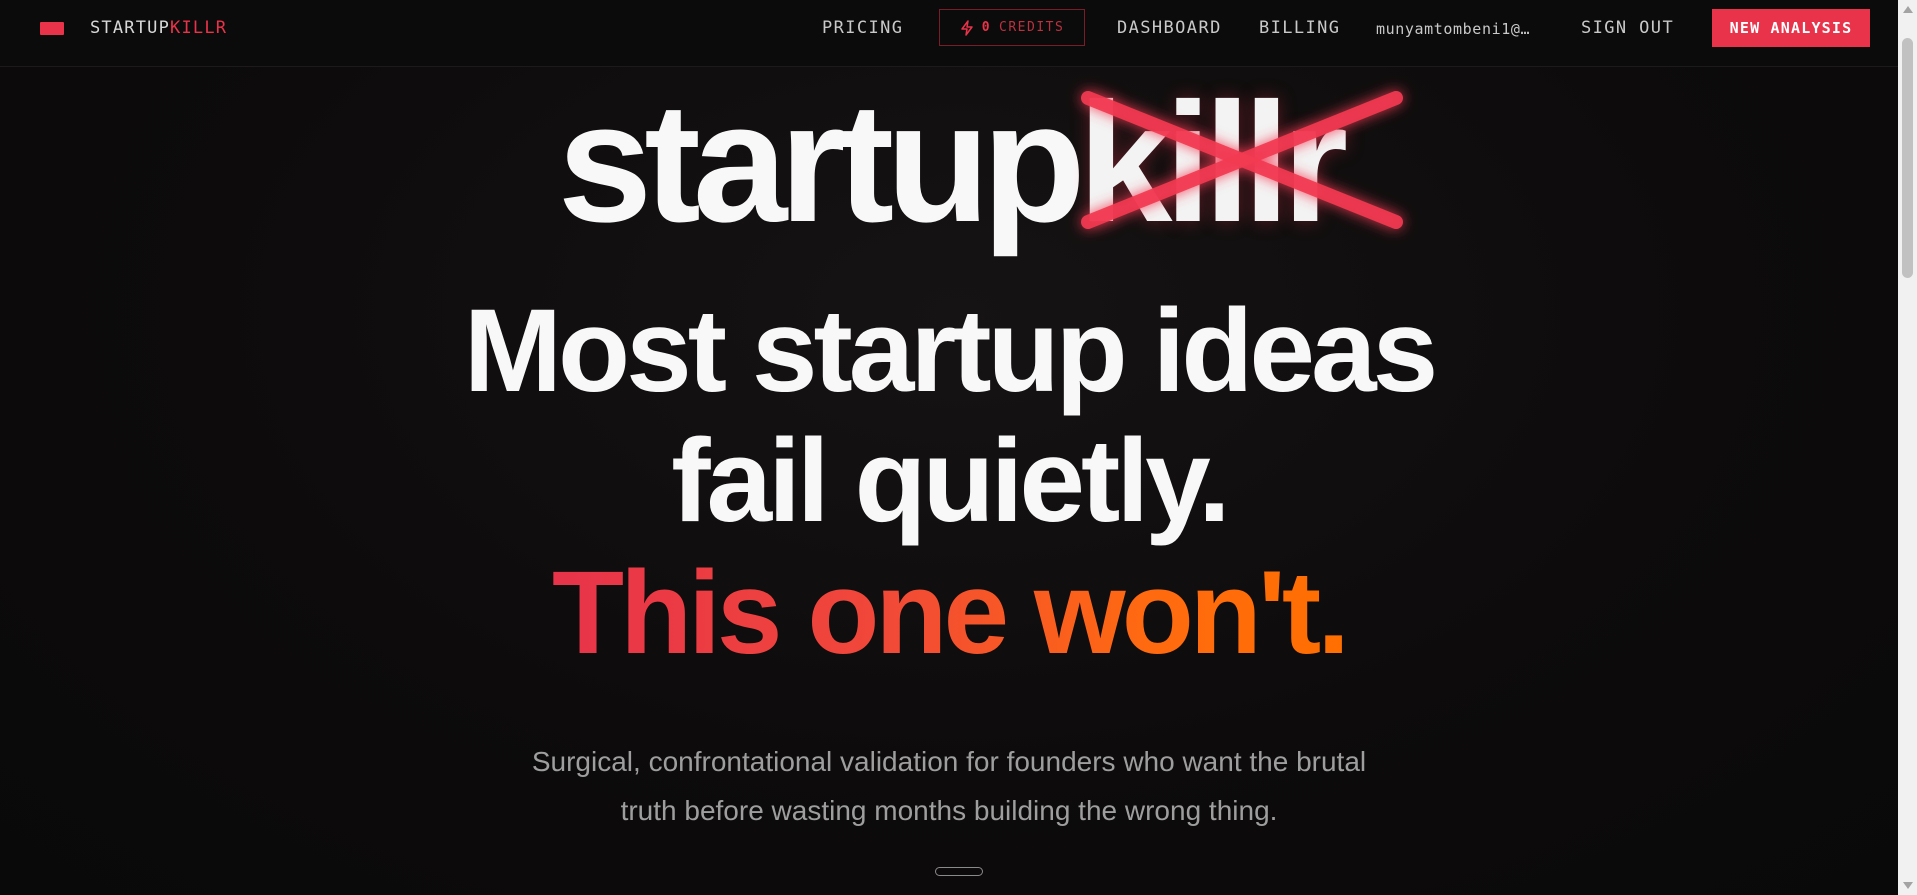 Image resolution: width=1917 pixels, height=895 pixels. I want to click on nav-dashboard-link: DASHBOARD, so click(1169, 28).